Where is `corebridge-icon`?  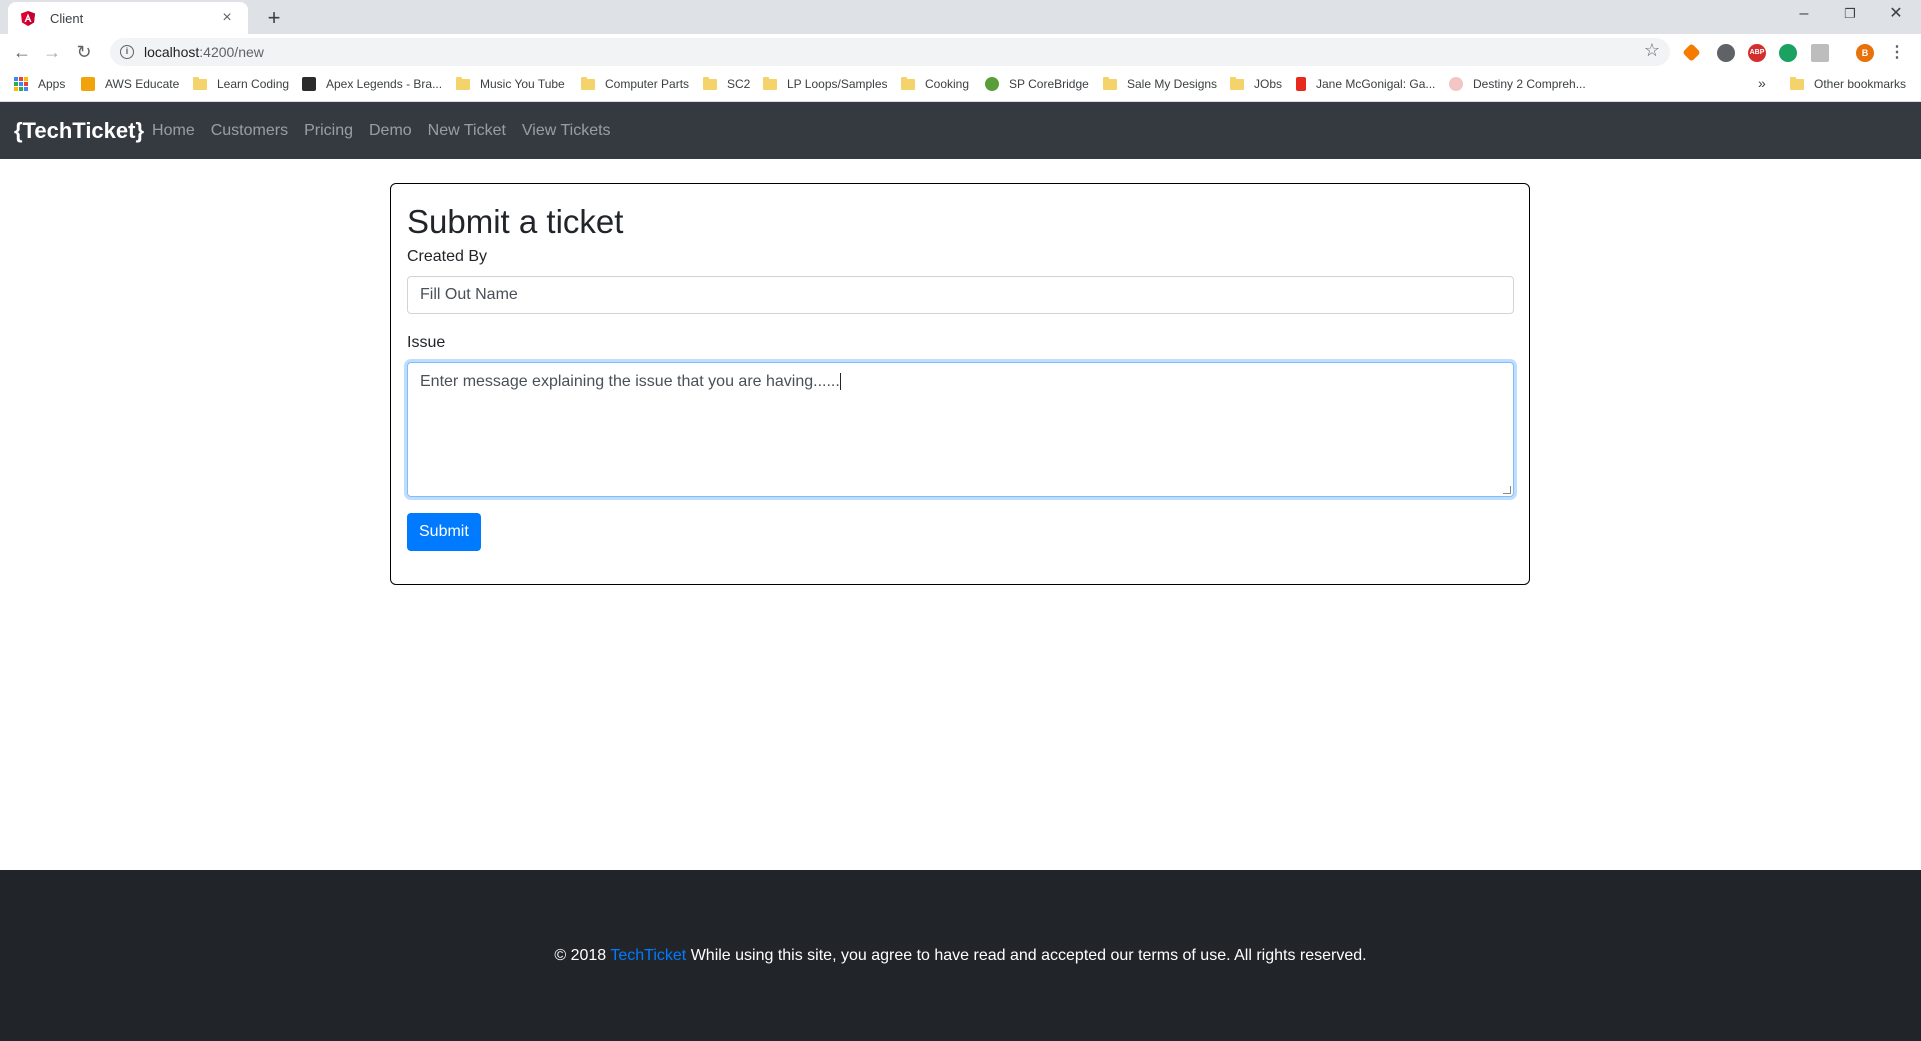
corebridge-icon is located at coordinates (992, 84).